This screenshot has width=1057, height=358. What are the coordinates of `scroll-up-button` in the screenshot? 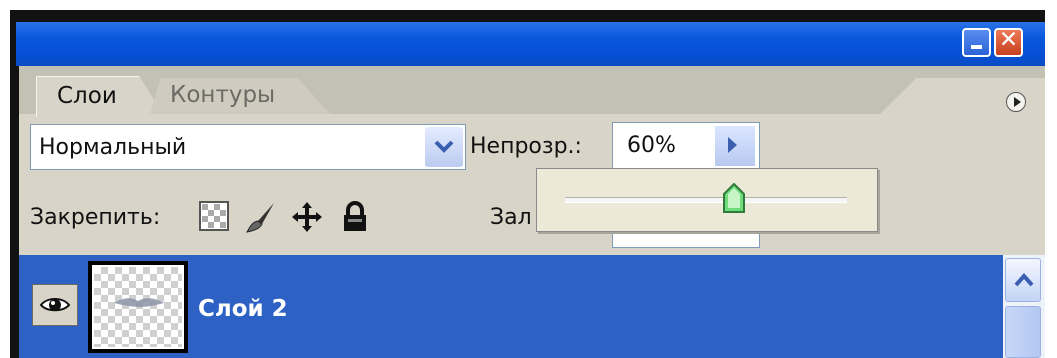 It's located at (1023, 280).